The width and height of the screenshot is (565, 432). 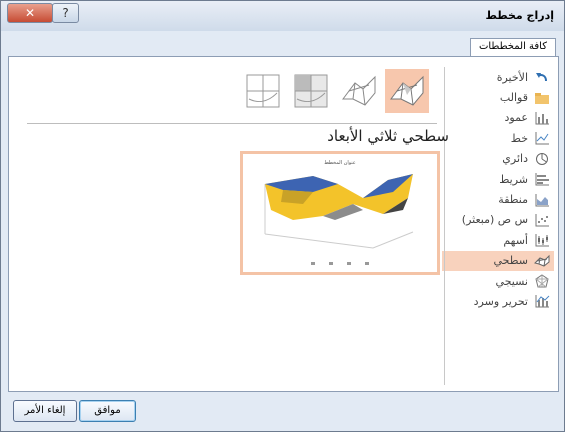 I want to click on surface-chart-preview: عنوان المخطط, so click(x=339, y=212).